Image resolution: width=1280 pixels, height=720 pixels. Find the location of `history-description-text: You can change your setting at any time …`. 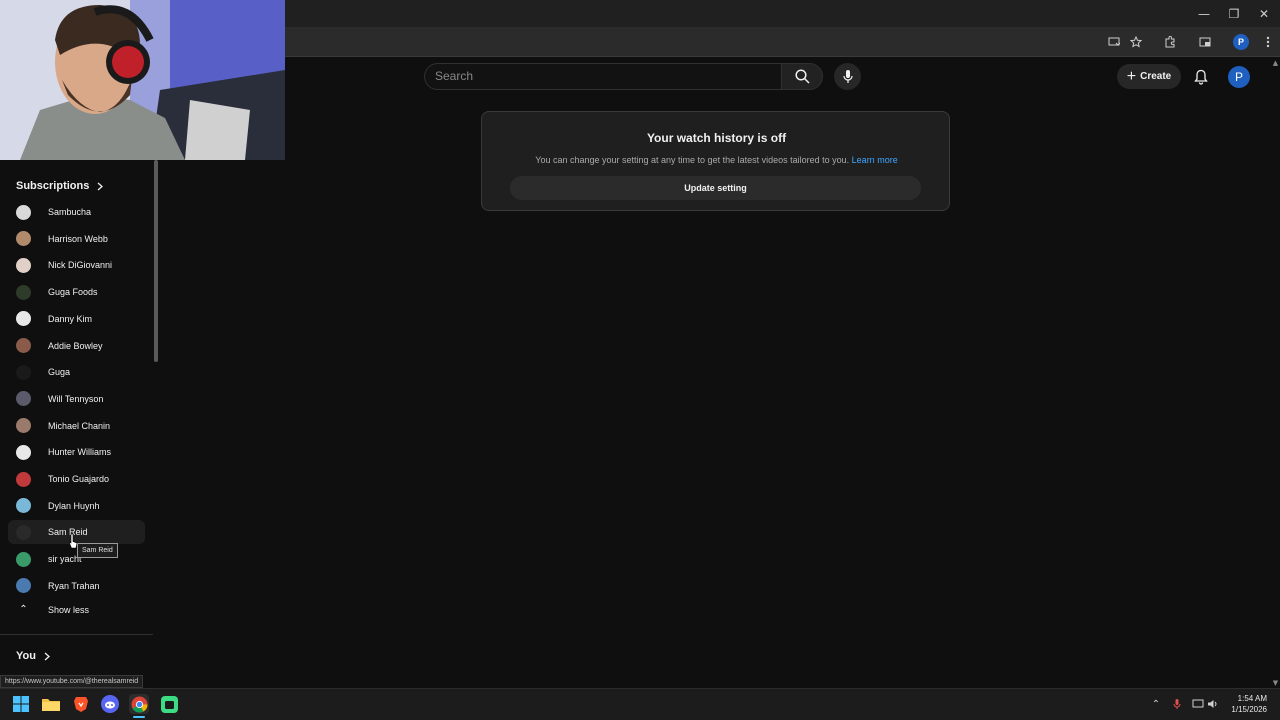

history-description-text: You can change your setting at any time … is located at coordinates (692, 160).